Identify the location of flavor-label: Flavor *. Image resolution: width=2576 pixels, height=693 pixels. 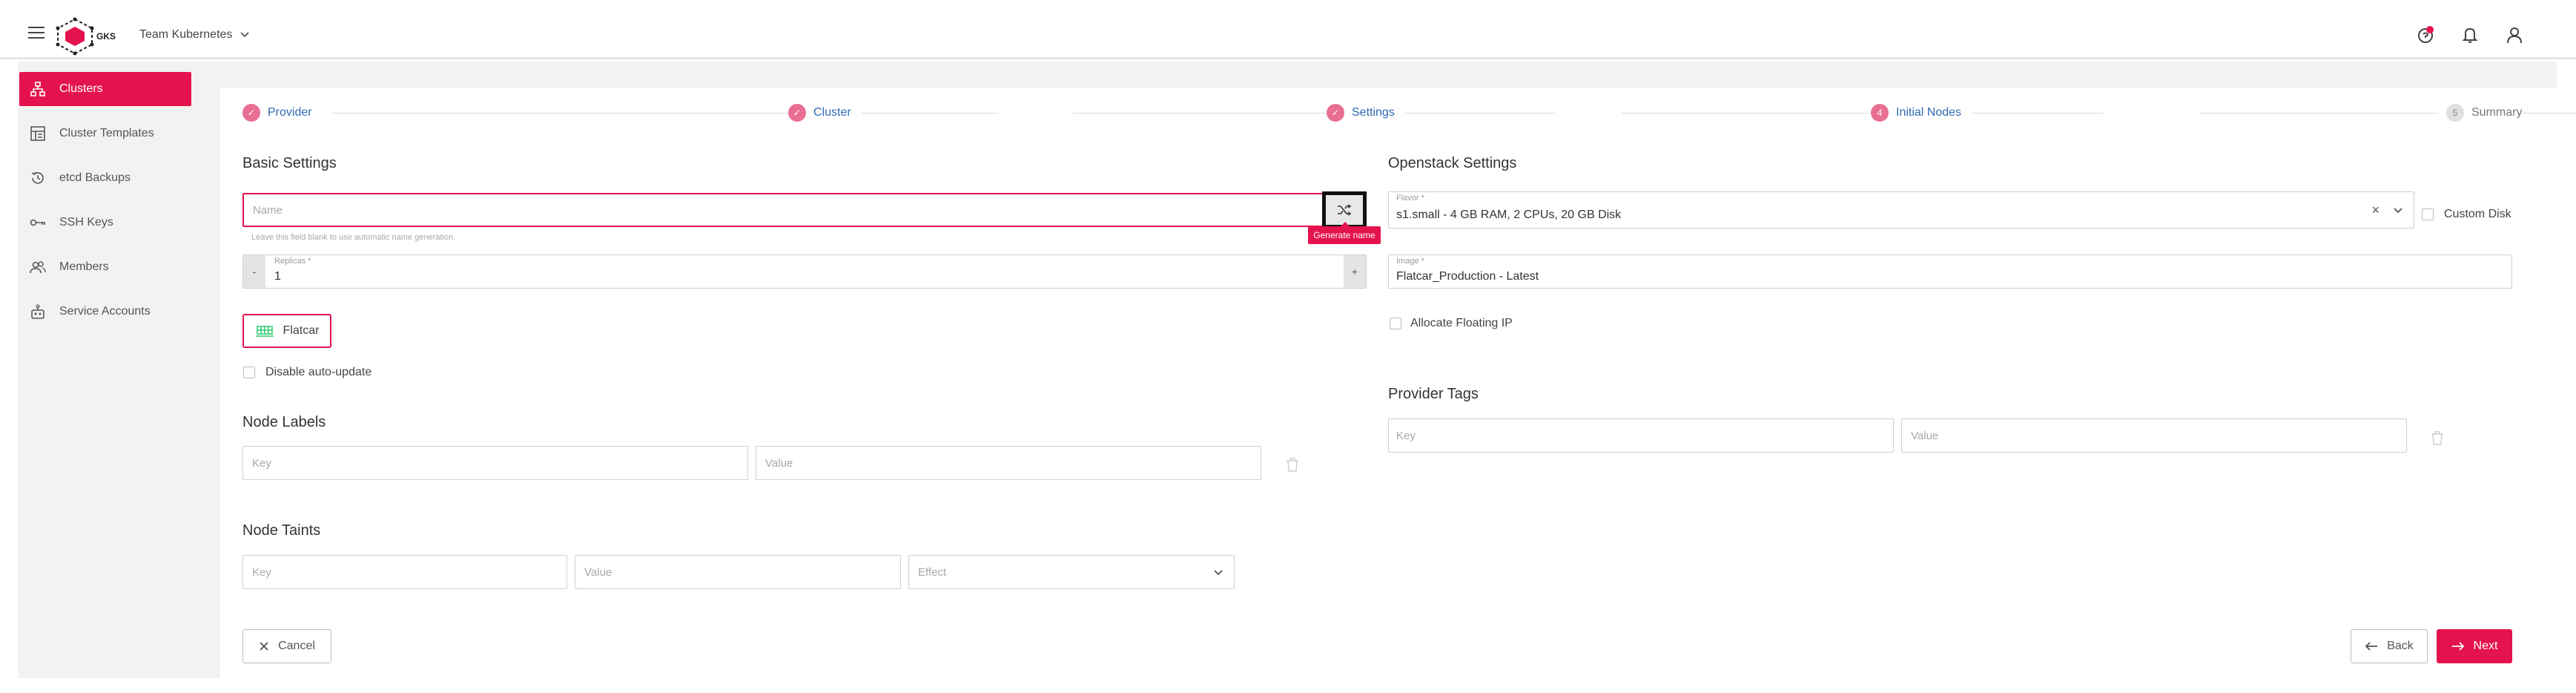
(1410, 198).